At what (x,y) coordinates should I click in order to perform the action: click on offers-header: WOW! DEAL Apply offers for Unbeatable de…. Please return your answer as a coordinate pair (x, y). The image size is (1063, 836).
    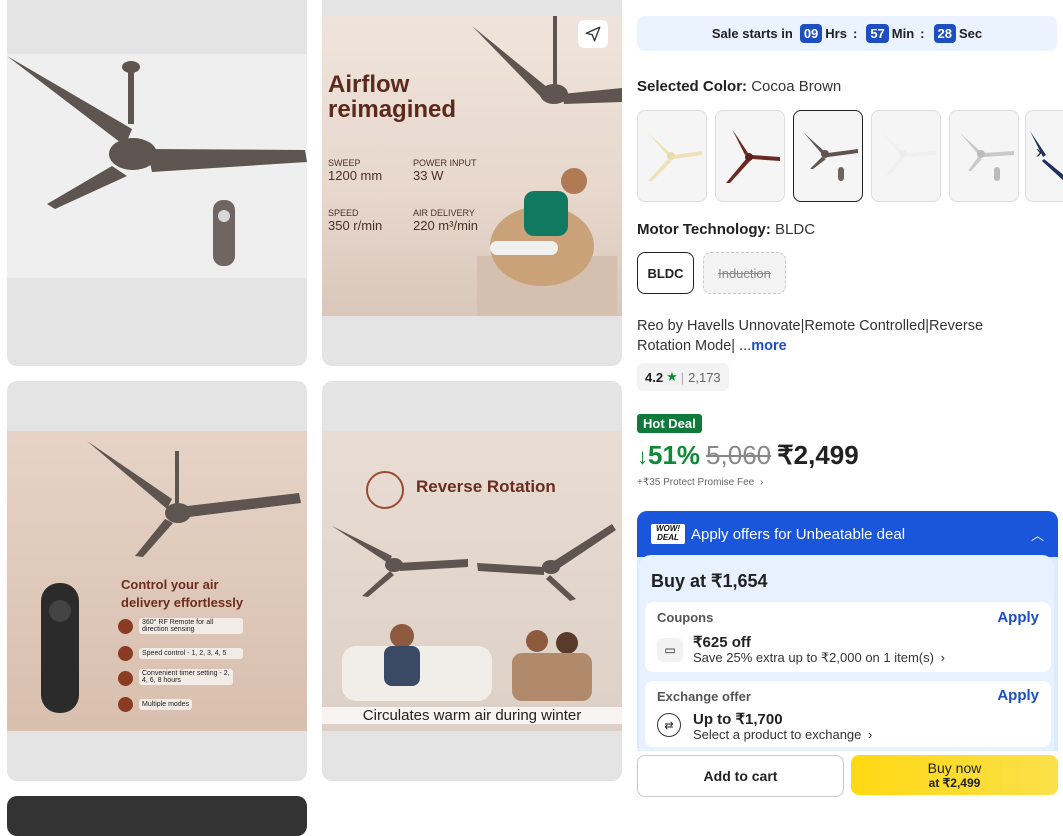
    Looking at the image, I should click on (847, 534).